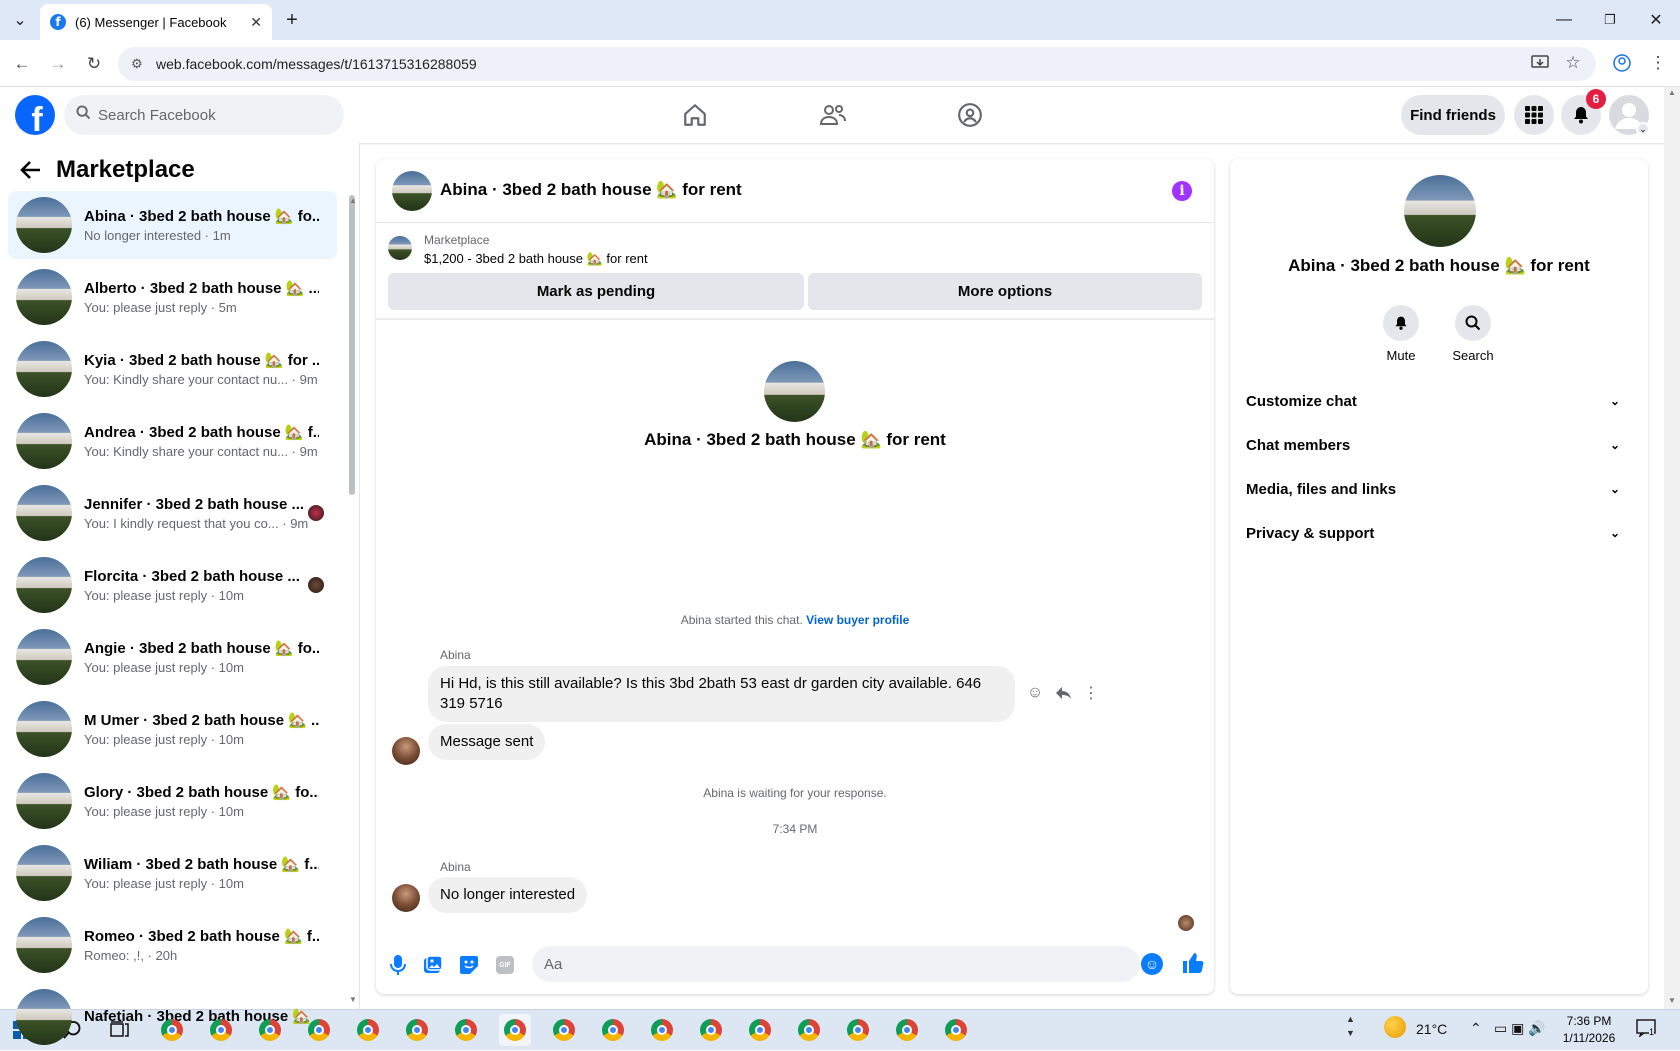 This screenshot has height=1051, width=1680. What do you see at coordinates (1540, 63) in the screenshot?
I see `install-app-icon` at bounding box center [1540, 63].